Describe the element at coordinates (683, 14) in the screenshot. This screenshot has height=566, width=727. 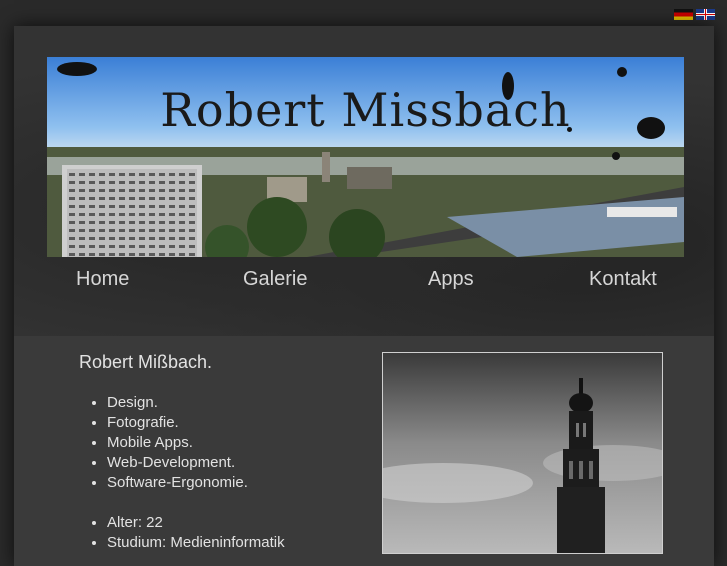
I see `flag-de-icon` at that location.